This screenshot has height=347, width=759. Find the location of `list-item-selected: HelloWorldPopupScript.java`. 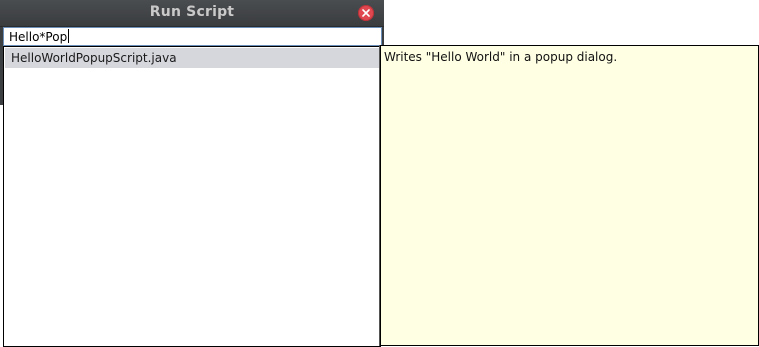

list-item-selected: HelloWorldPopupScript.java is located at coordinates (192, 58).